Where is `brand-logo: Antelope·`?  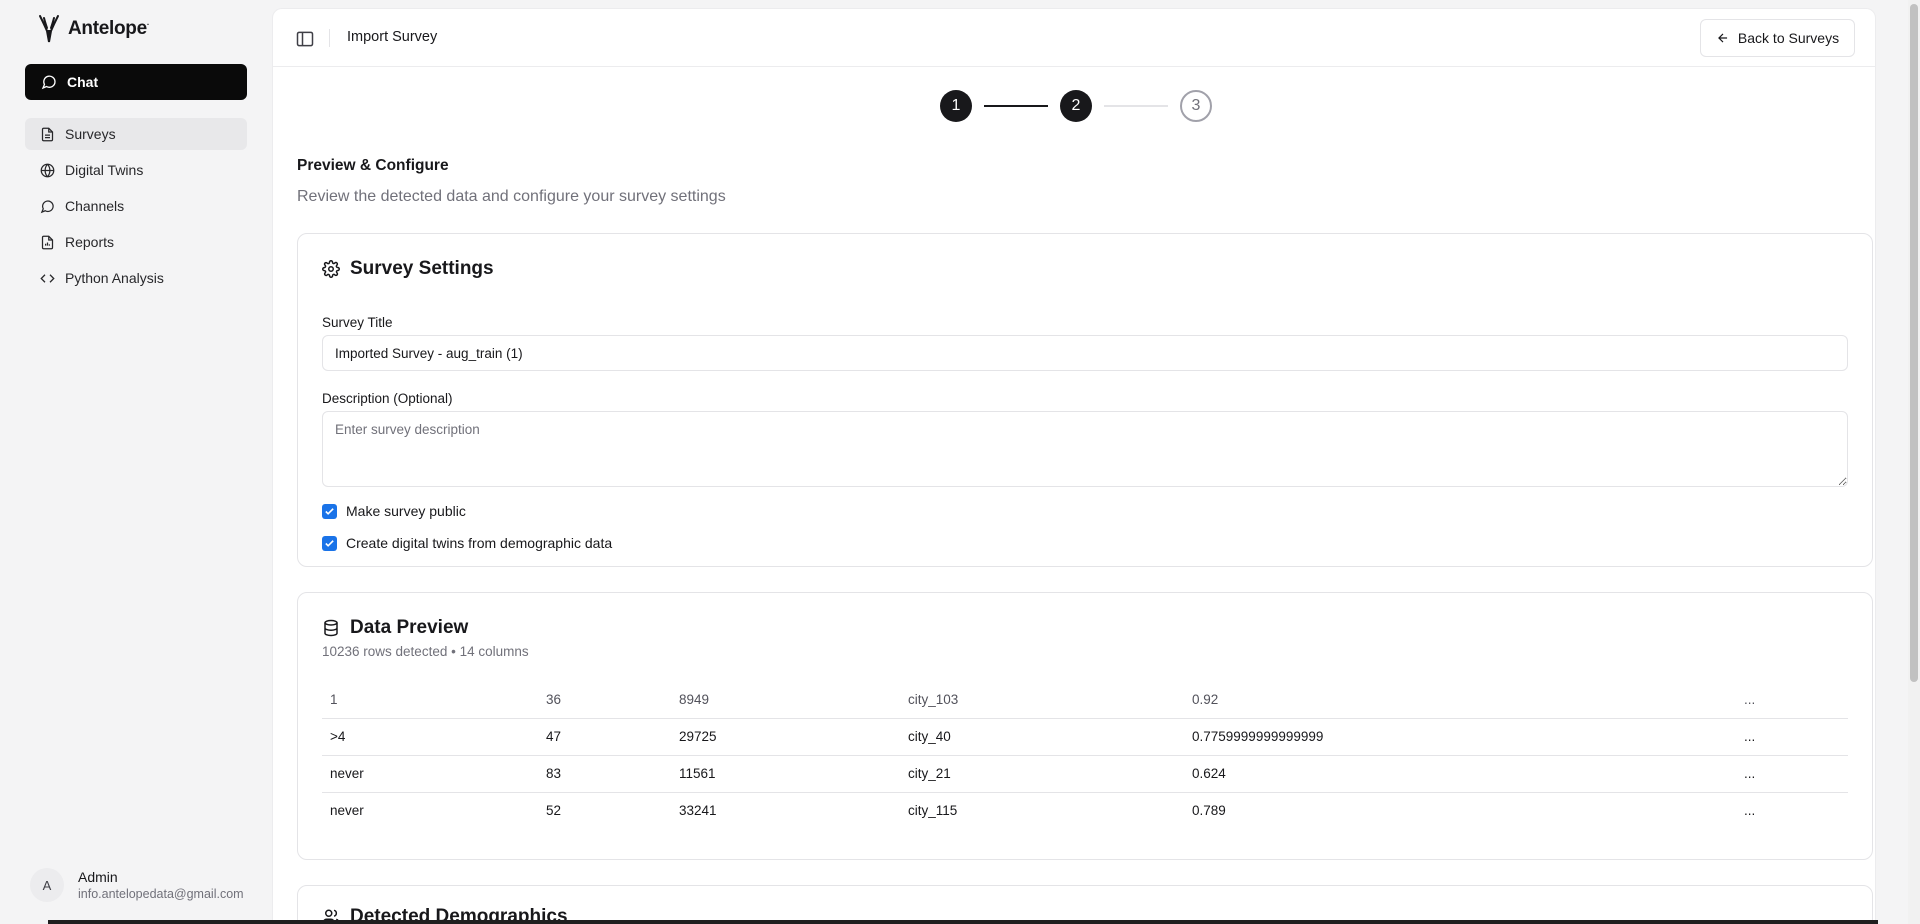
brand-logo: Antelope· is located at coordinates (93, 29).